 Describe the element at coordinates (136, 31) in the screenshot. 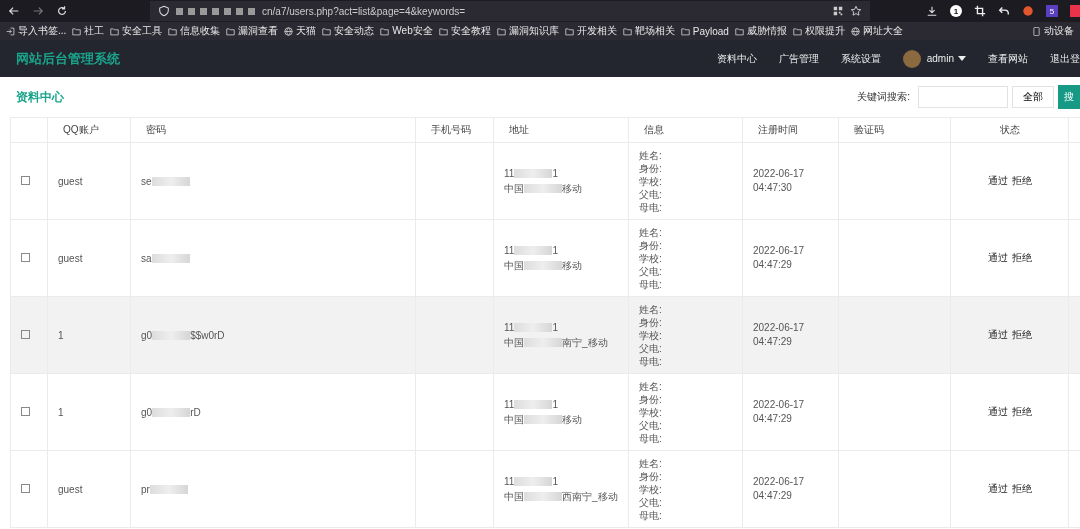

I see `bookmark-item: 安全工具` at that location.